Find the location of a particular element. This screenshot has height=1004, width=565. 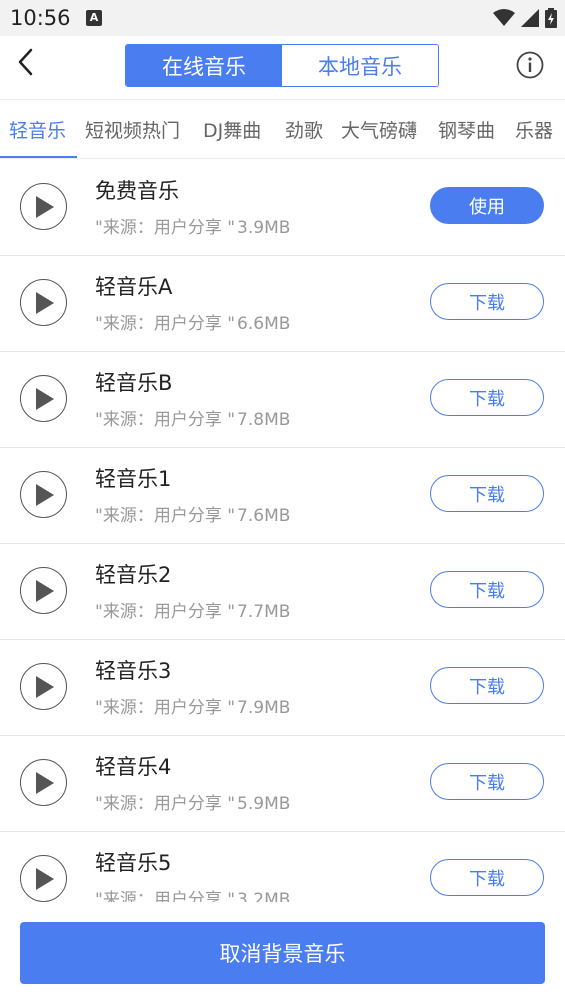

track-meta: "来源：用户分享 " 7.7MB is located at coordinates (192, 609).